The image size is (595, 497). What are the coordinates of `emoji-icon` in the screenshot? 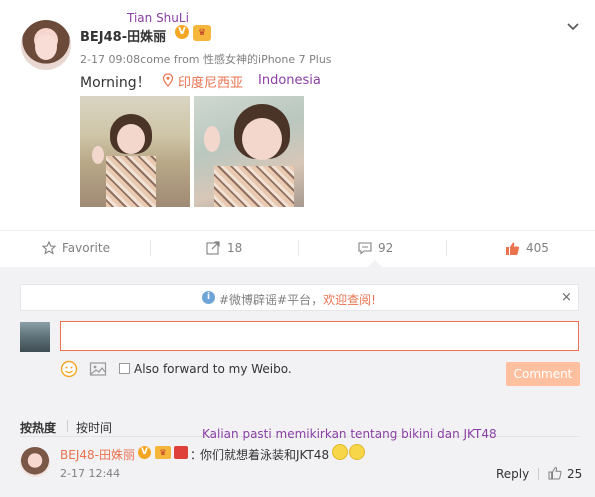 It's located at (69, 369).